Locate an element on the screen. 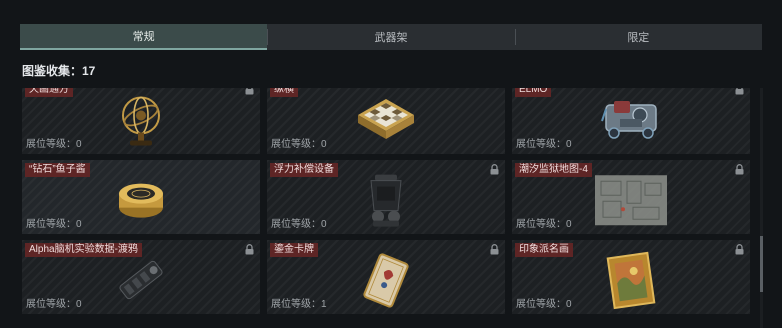 The height and width of the screenshot is (328, 782). collection-count: 图鉴收集：17 is located at coordinates (59, 71).